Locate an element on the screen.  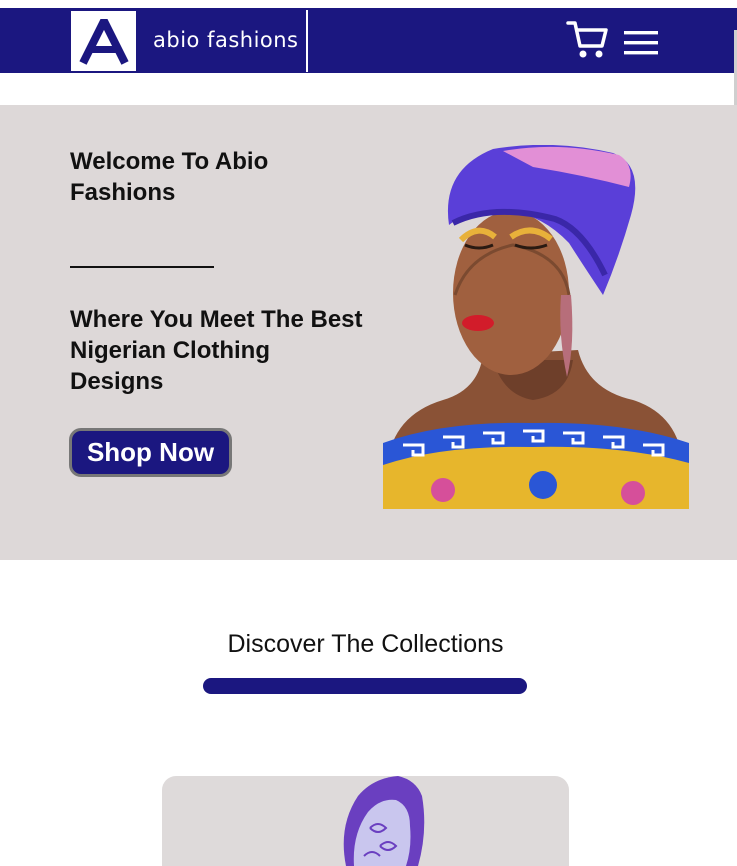
hero-divider is located at coordinates (142, 267).